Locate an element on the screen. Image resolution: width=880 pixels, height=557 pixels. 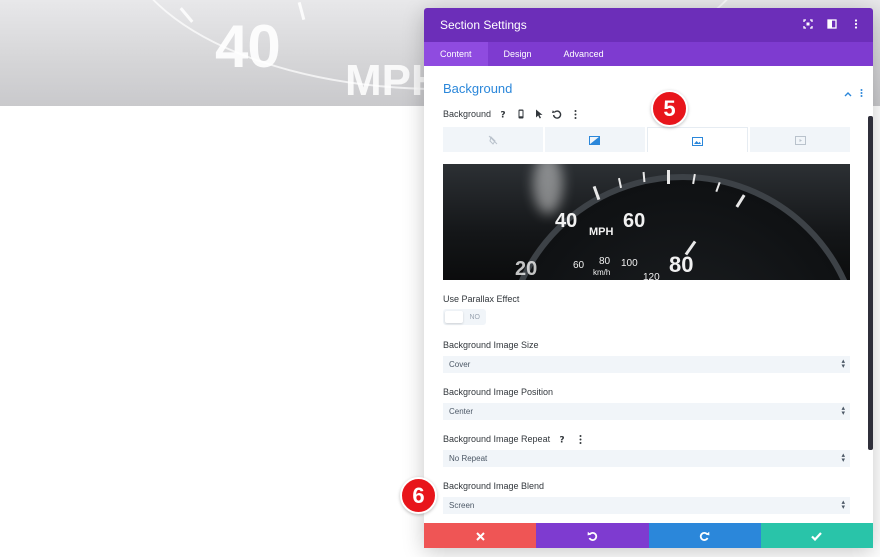
split-layout-icon is located at coordinates (832, 24).